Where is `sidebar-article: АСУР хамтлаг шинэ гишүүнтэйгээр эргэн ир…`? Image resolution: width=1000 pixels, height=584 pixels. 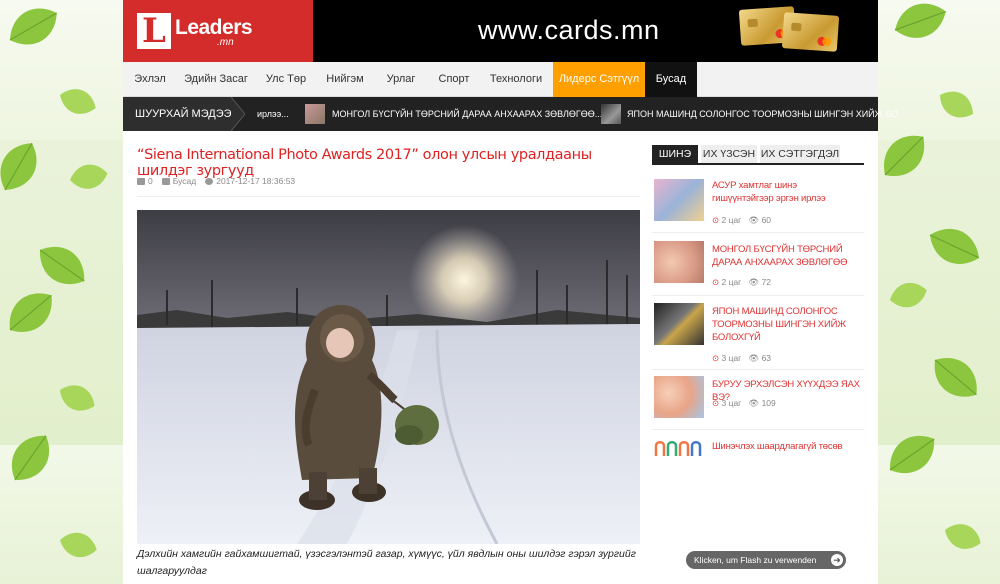
sidebar-article: АСУР хамтлаг шинэ гишүүнтэйгээр эргэн ир… is located at coordinates (758, 204).